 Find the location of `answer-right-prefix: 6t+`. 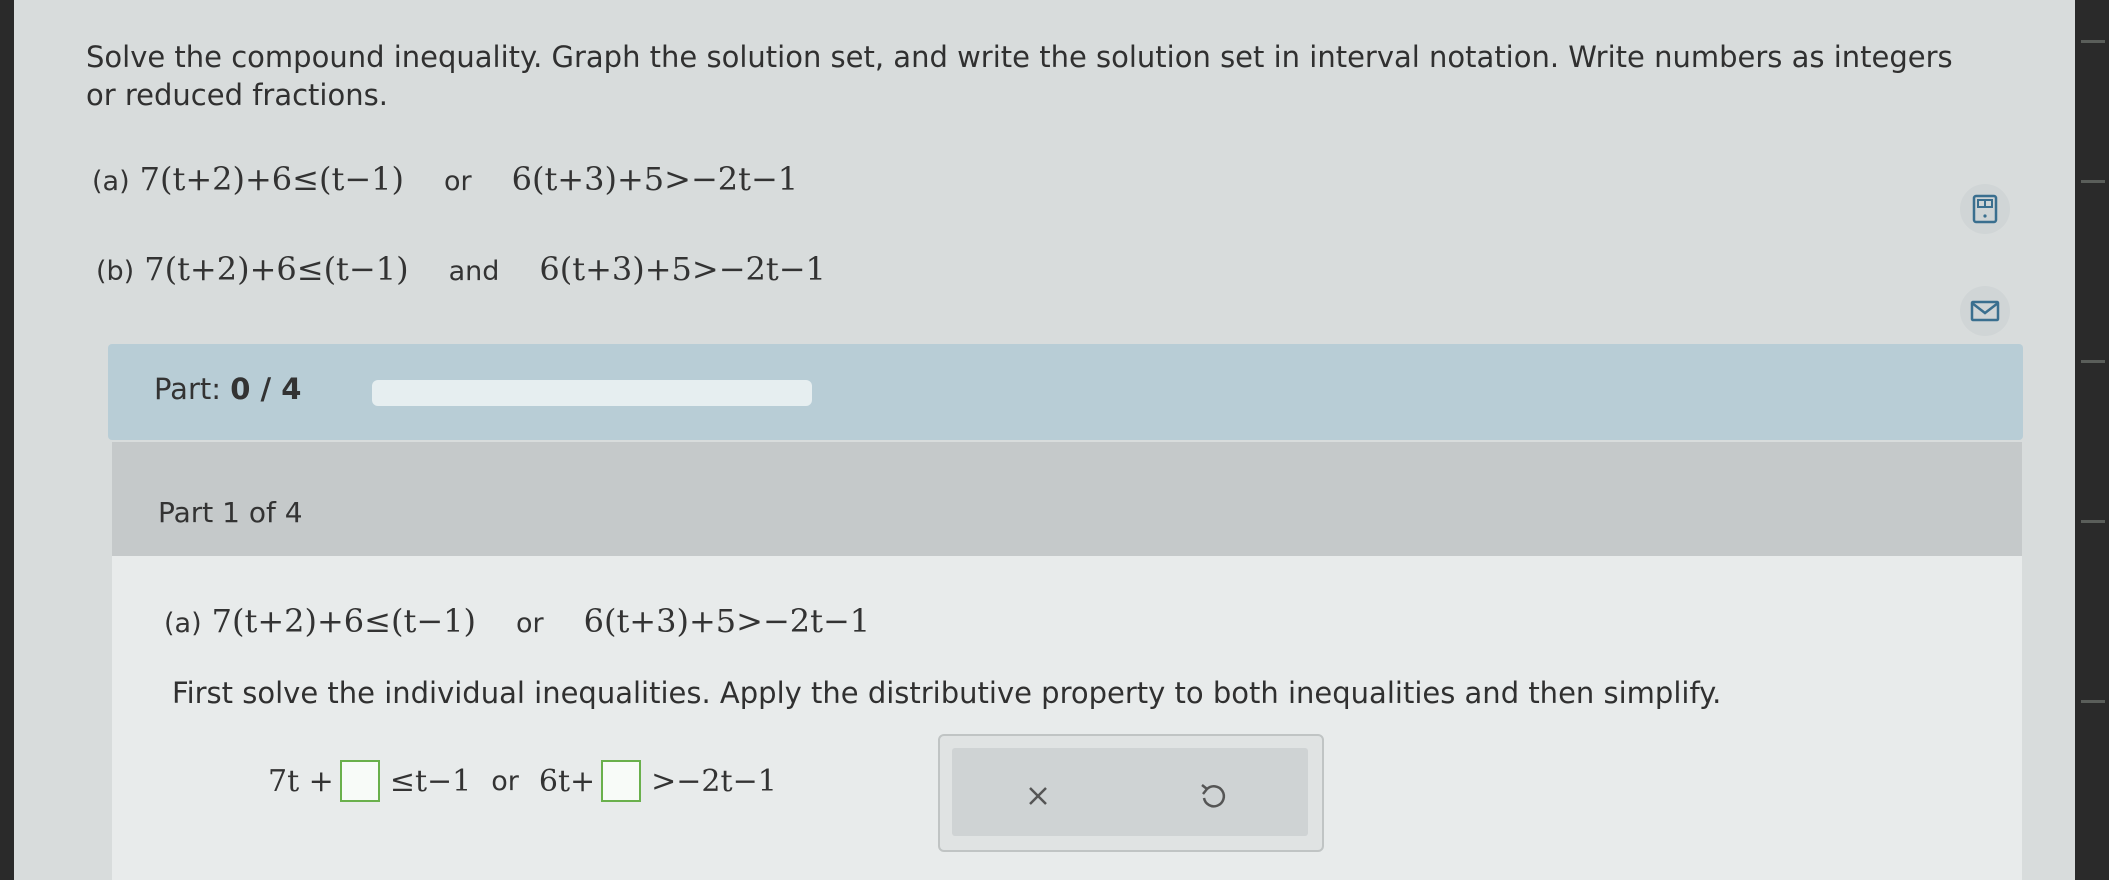

answer-right-prefix: 6t+ is located at coordinates (567, 781).